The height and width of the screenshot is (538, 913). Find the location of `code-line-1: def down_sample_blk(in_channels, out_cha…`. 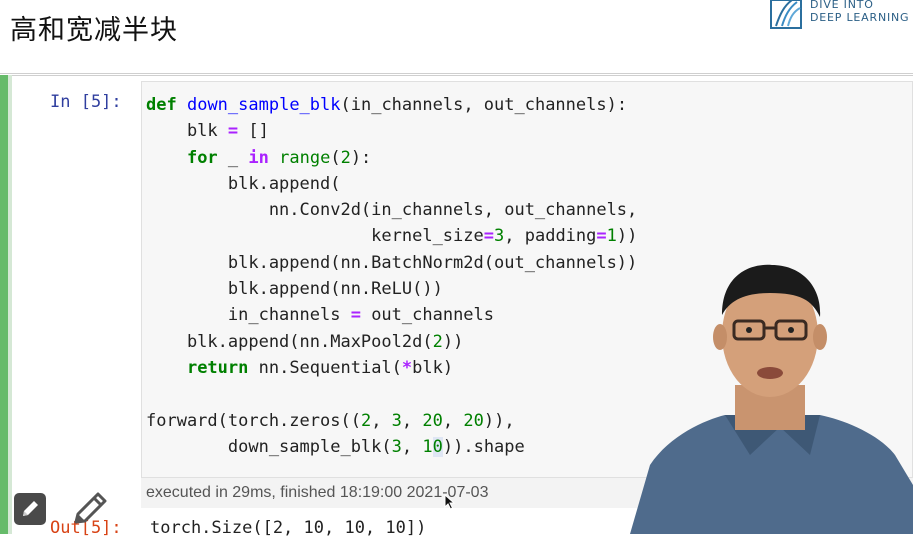

code-line-1: def down_sample_blk(in_channels, out_cha… is located at coordinates (387, 105).